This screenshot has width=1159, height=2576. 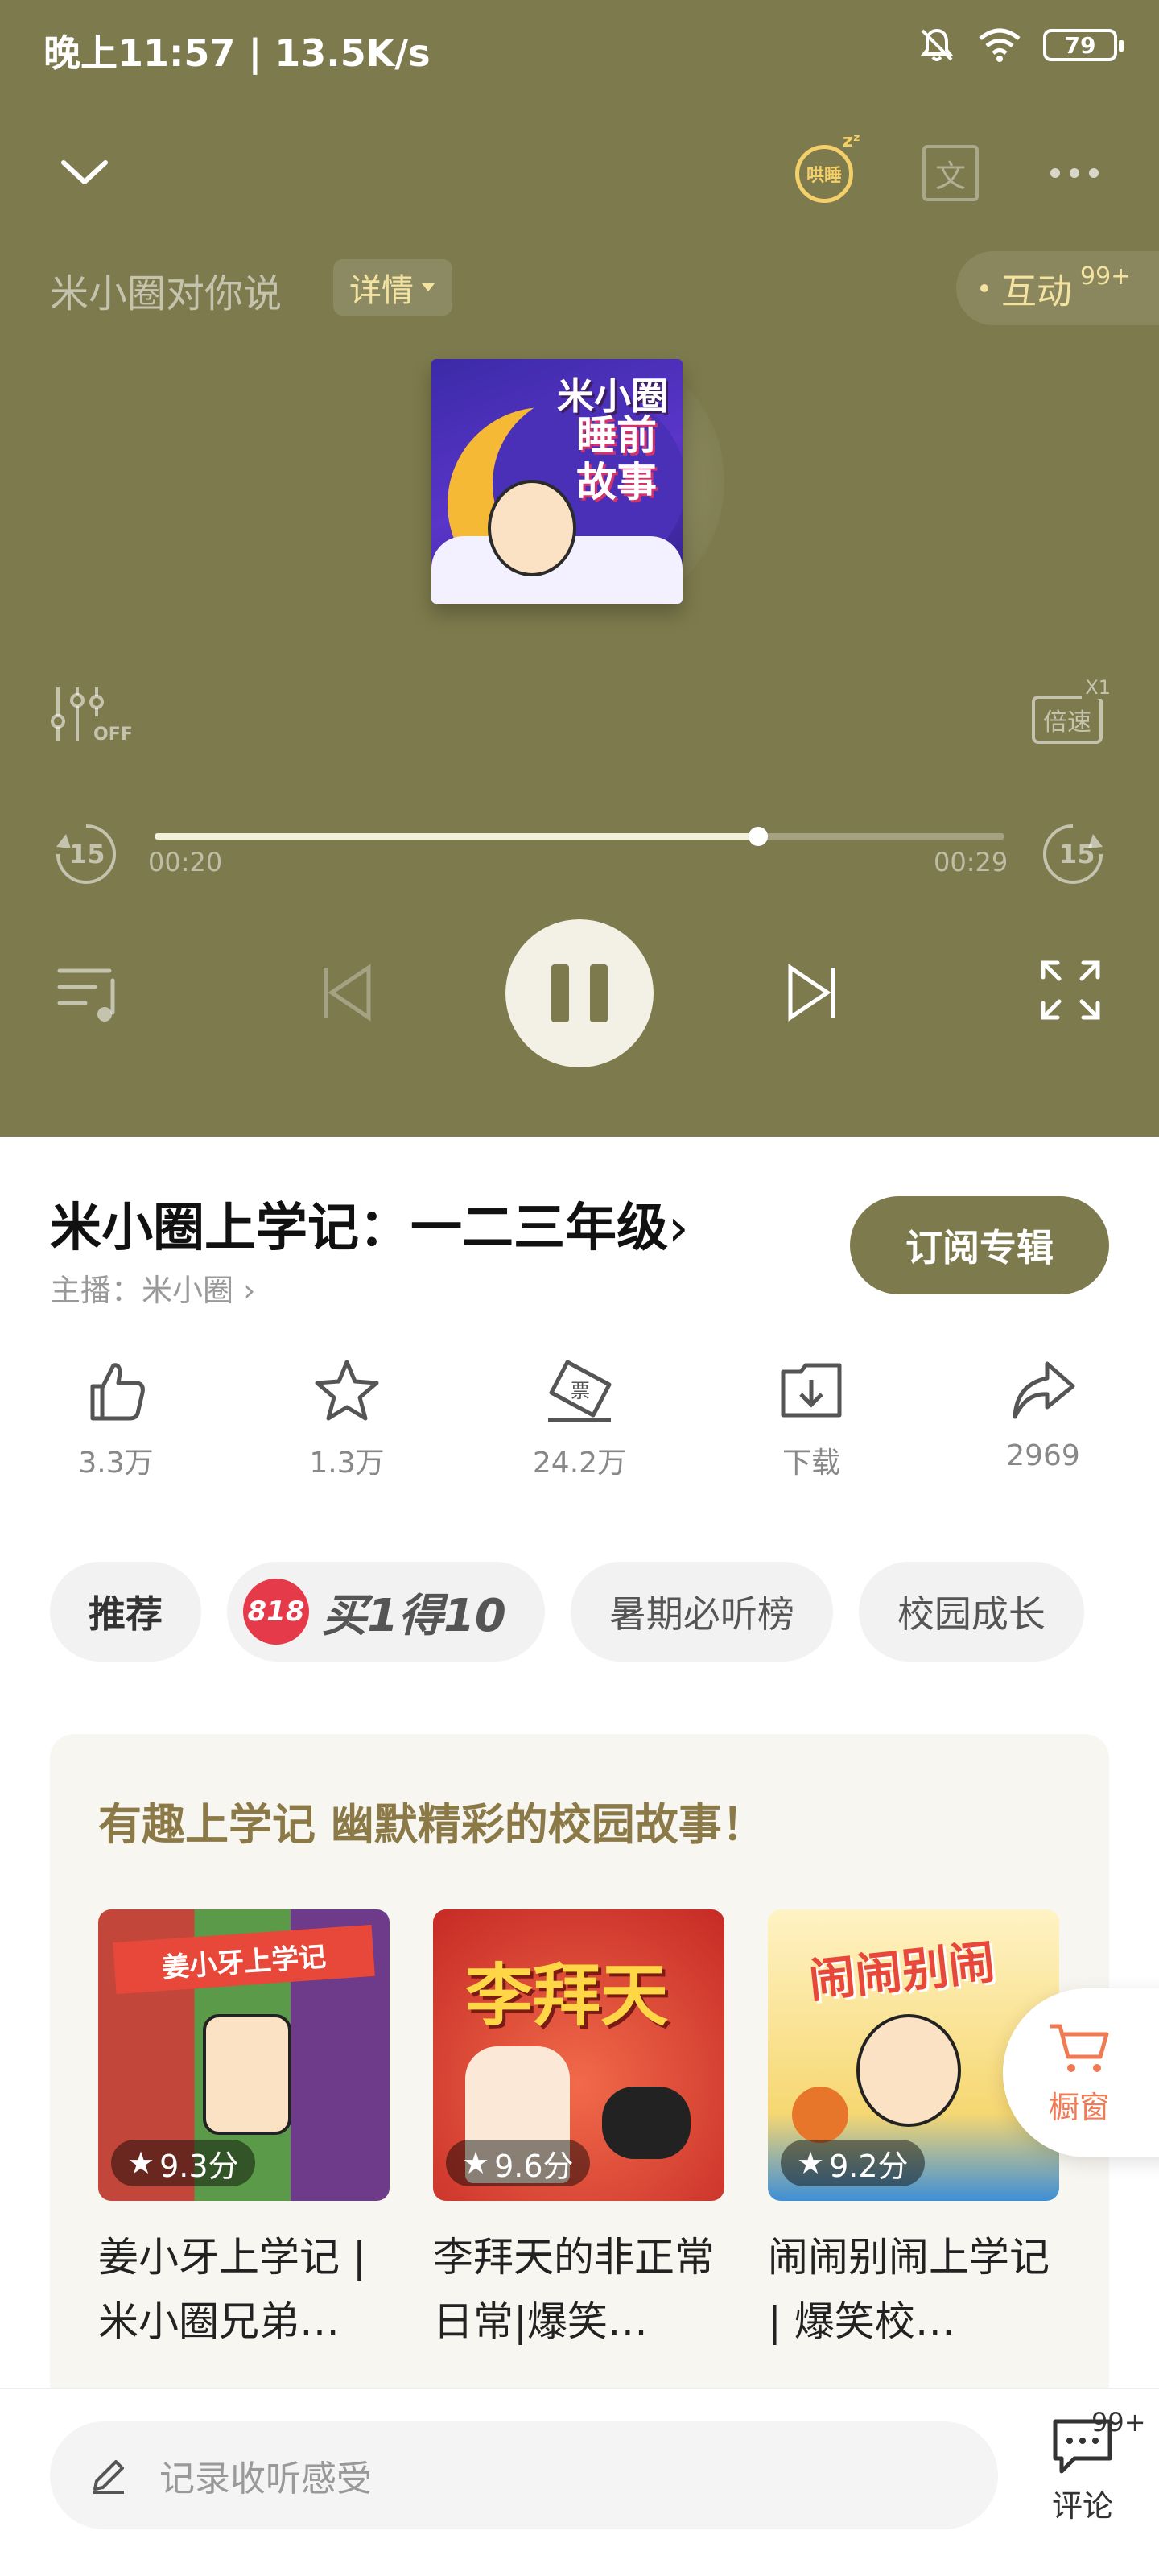 I want to click on host-link: 主播：米小圈 ›, so click(x=152, y=1287).